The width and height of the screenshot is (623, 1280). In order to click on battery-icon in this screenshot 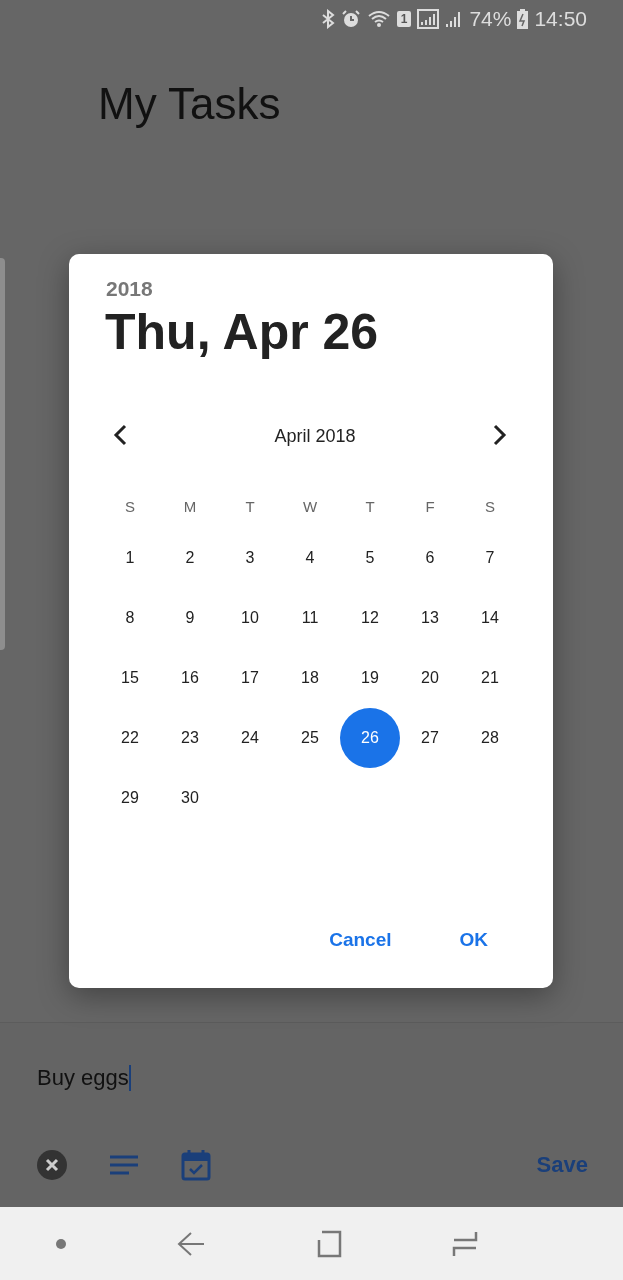, I will do `click(523, 19)`.